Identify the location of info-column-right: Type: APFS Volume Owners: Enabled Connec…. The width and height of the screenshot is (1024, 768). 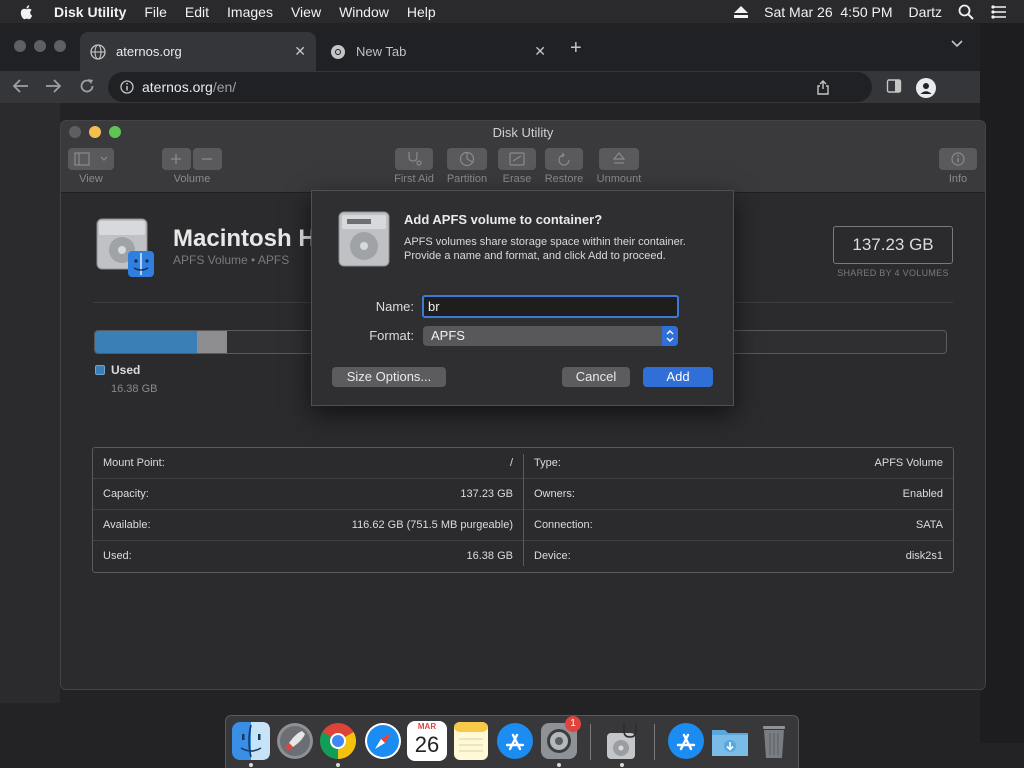
(738, 510).